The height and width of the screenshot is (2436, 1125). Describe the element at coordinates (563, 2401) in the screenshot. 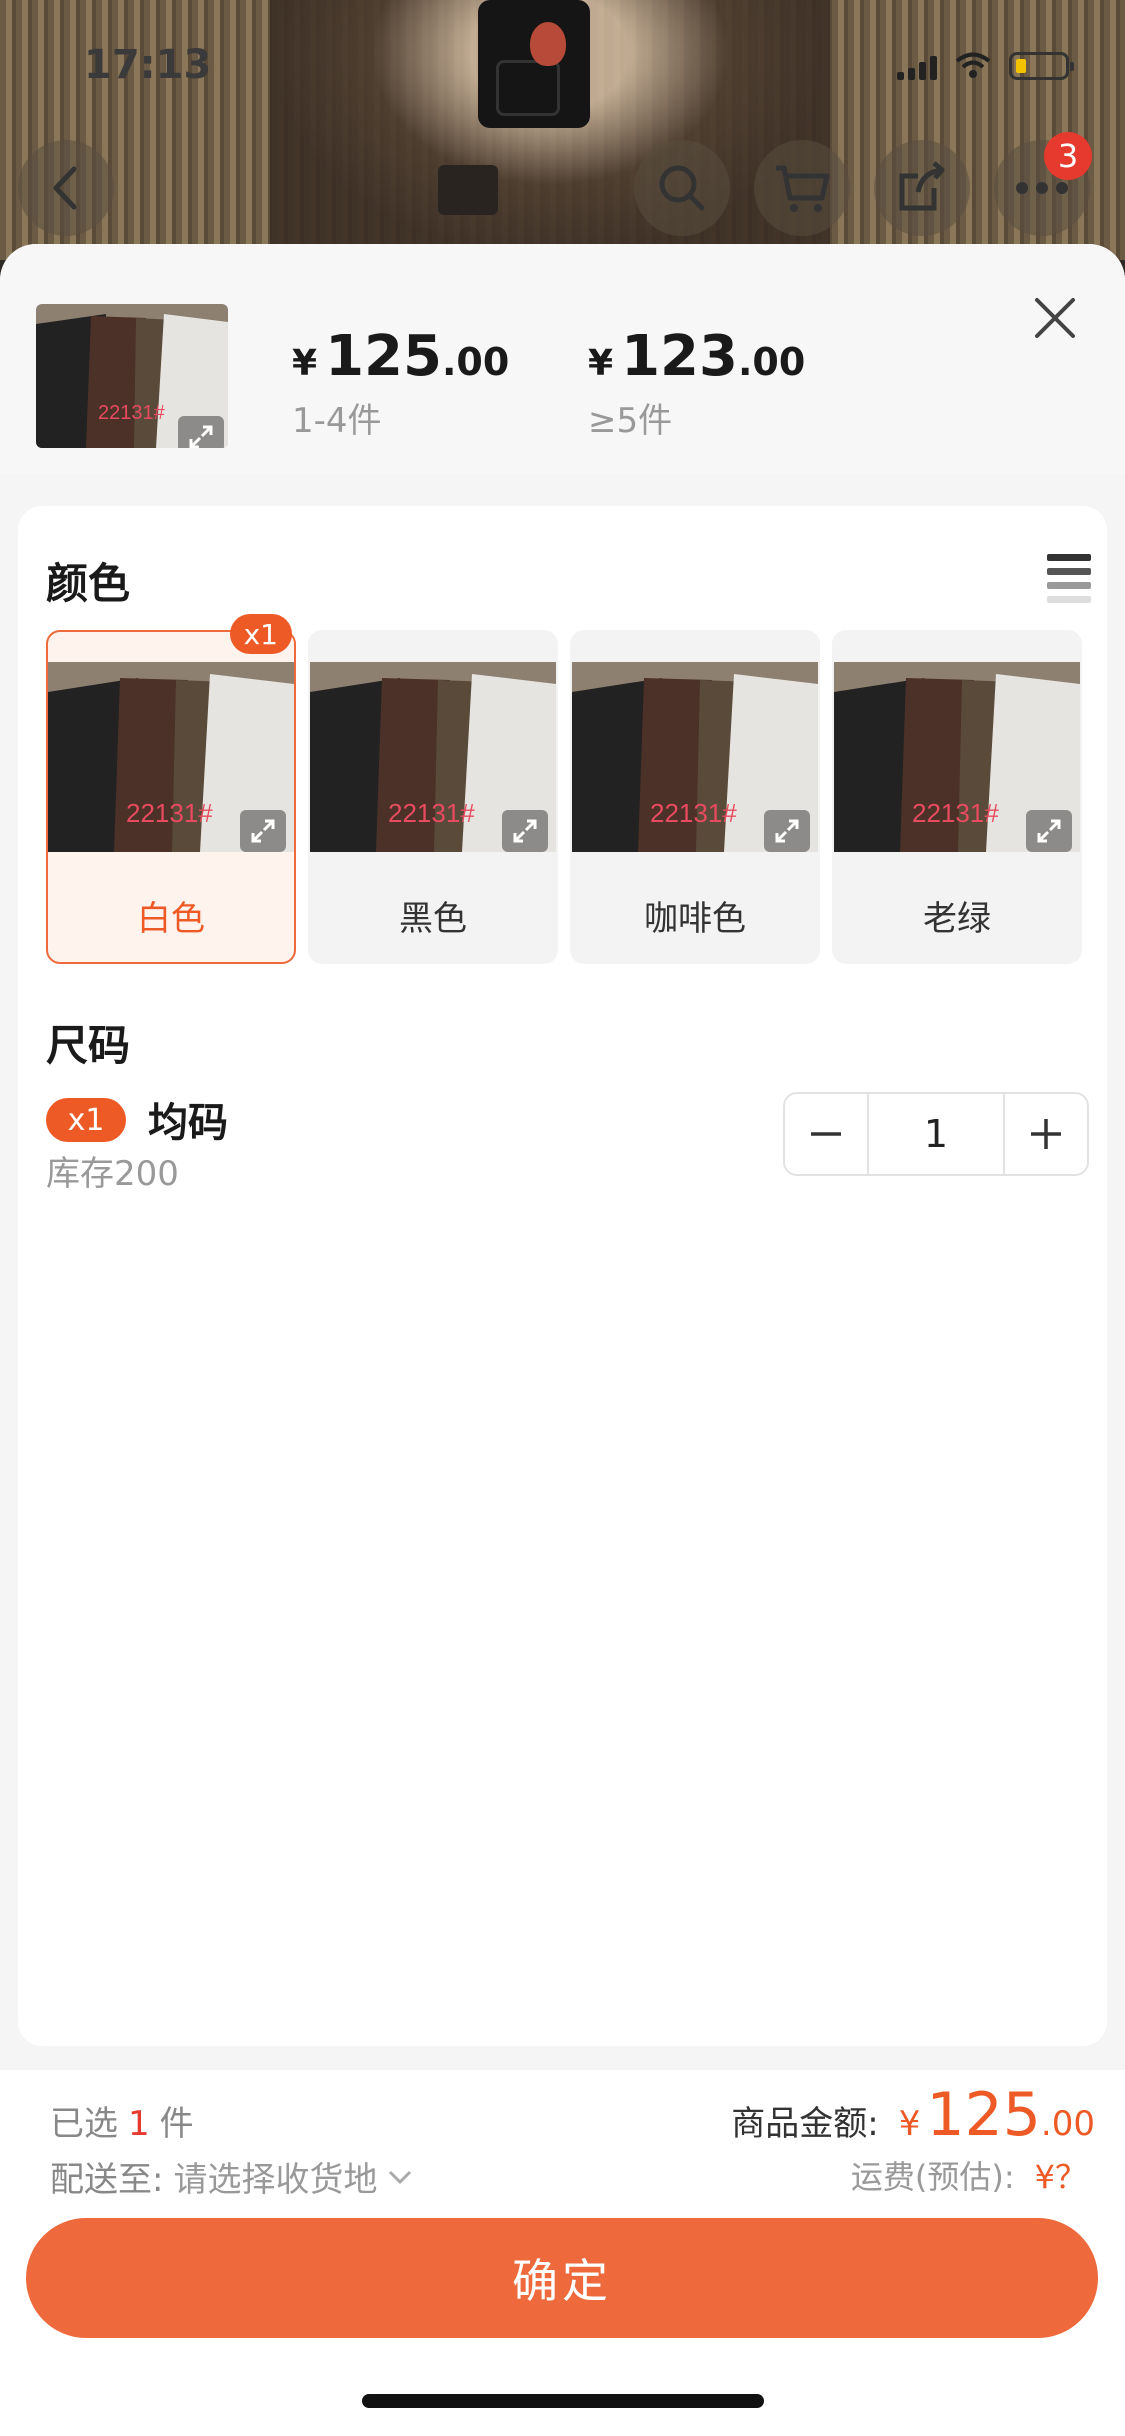

I see `home-indicator` at that location.